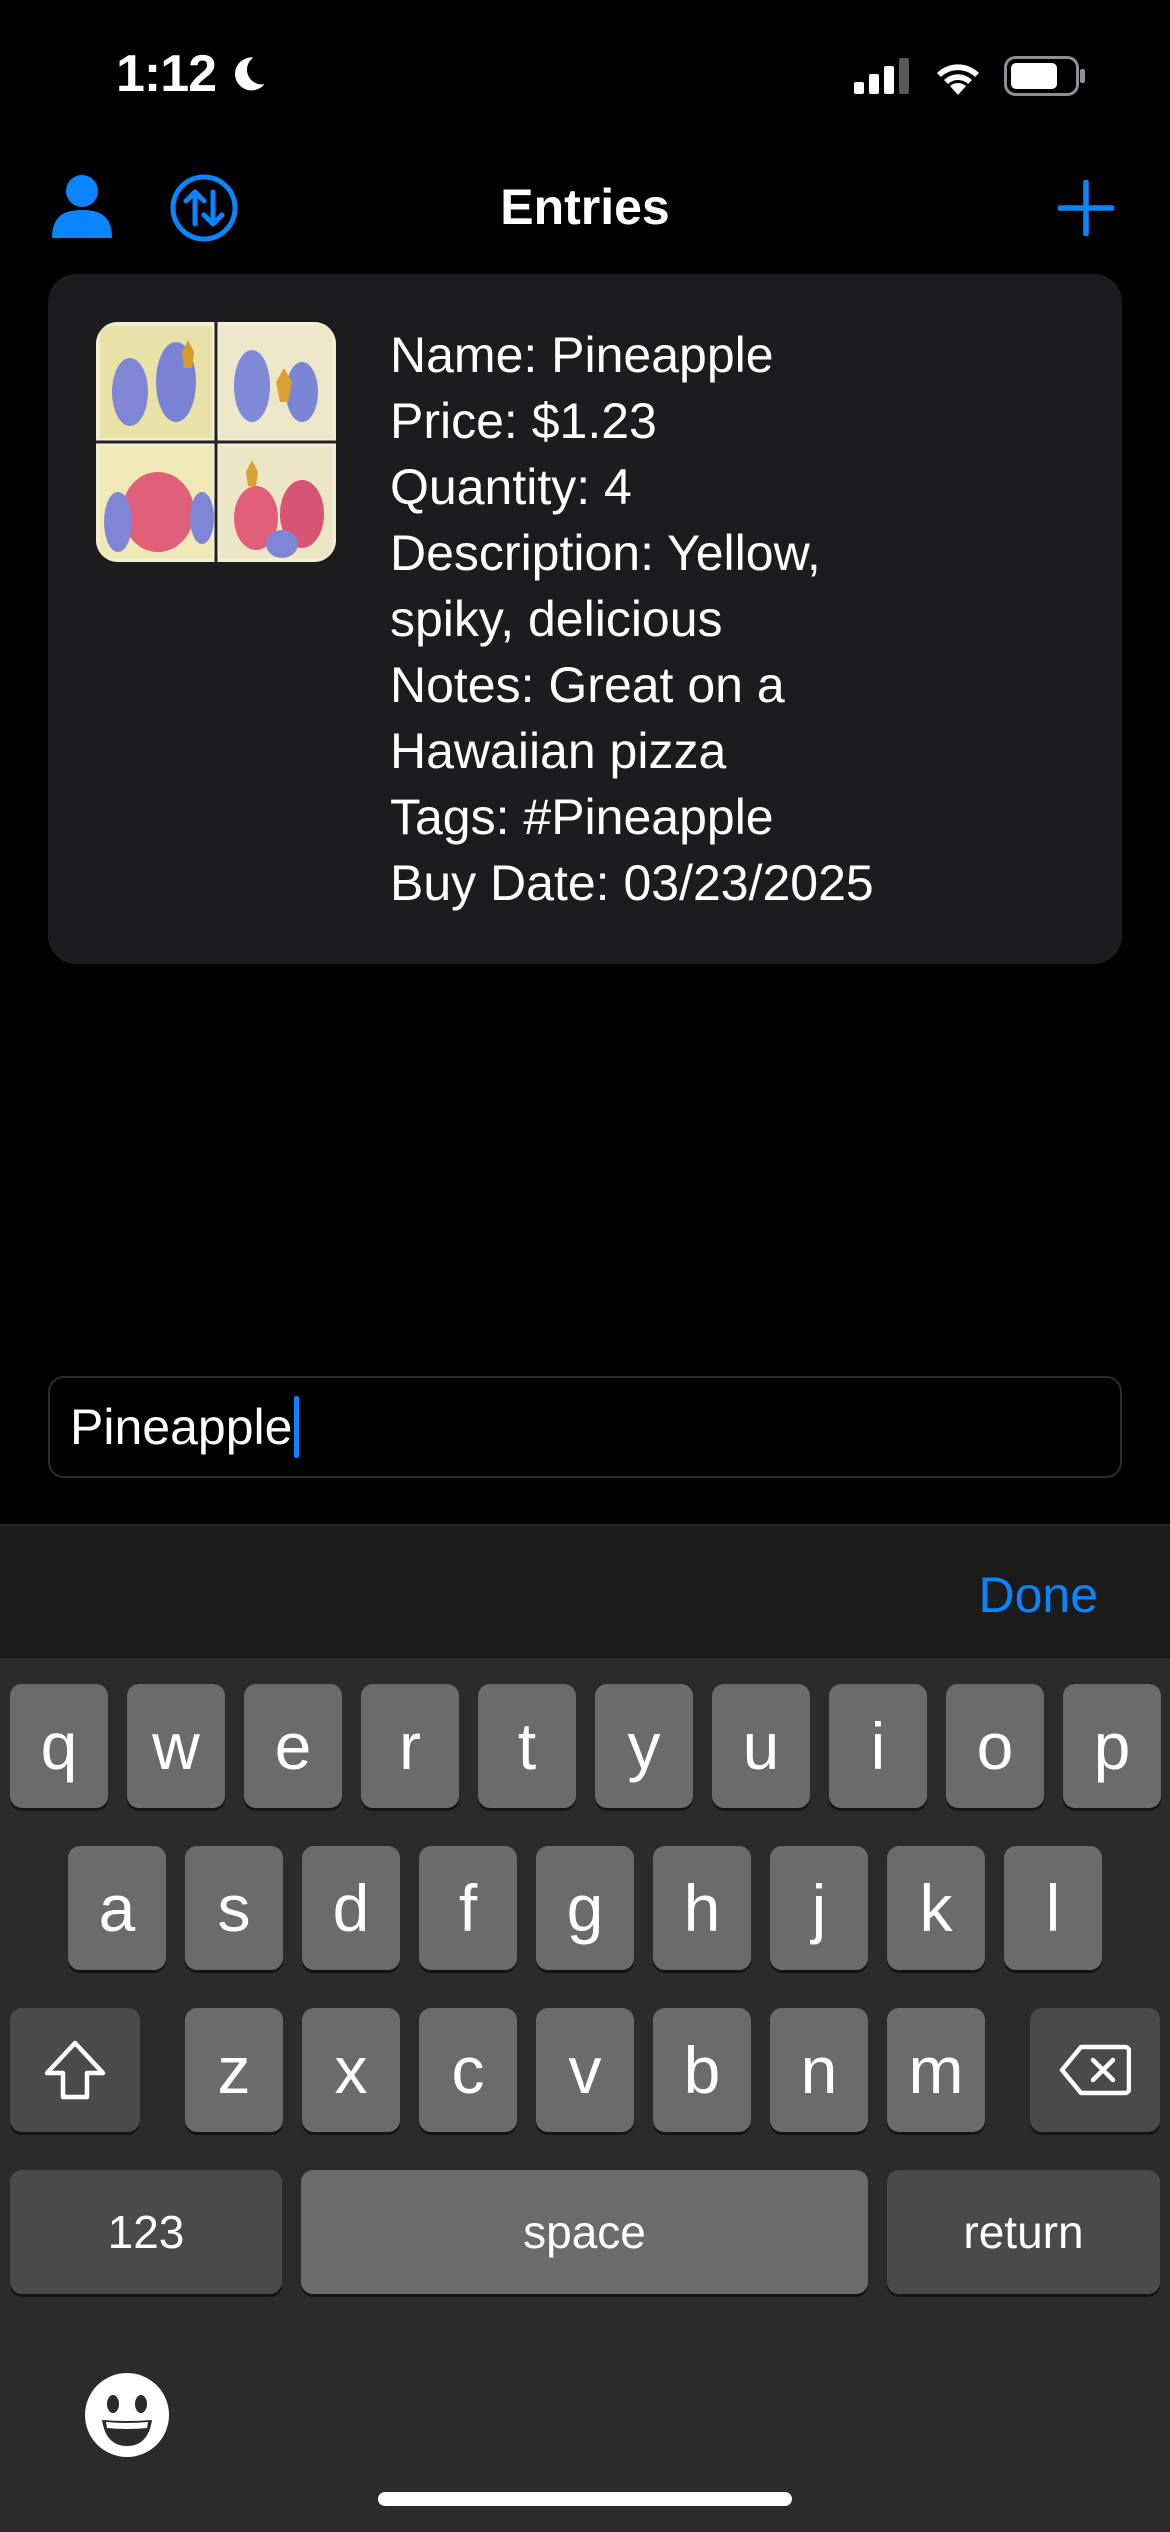  Describe the element at coordinates (351, 1908) in the screenshot. I see `key-d: d` at that location.